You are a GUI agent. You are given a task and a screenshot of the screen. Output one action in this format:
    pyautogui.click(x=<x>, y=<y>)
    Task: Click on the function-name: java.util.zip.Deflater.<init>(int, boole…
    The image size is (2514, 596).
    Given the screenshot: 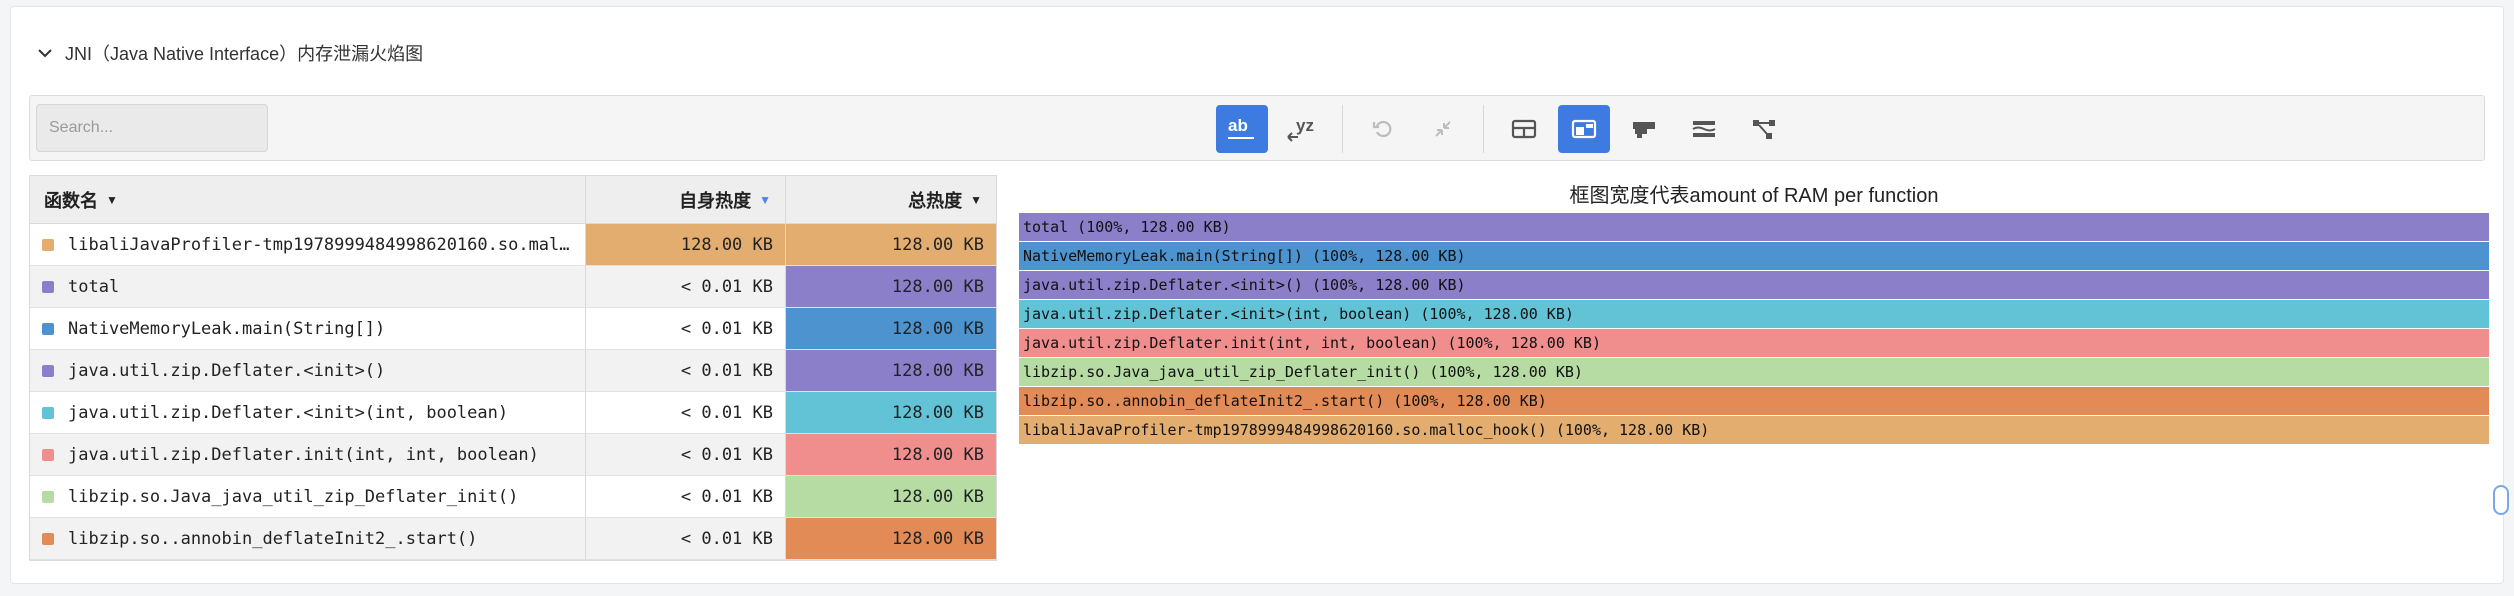 What is the action you would take?
    pyautogui.click(x=288, y=412)
    